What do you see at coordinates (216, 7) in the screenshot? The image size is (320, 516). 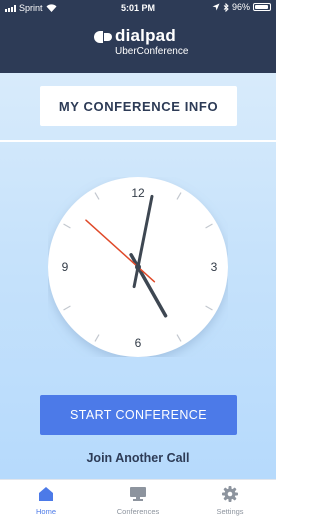 I see `location-icon` at bounding box center [216, 7].